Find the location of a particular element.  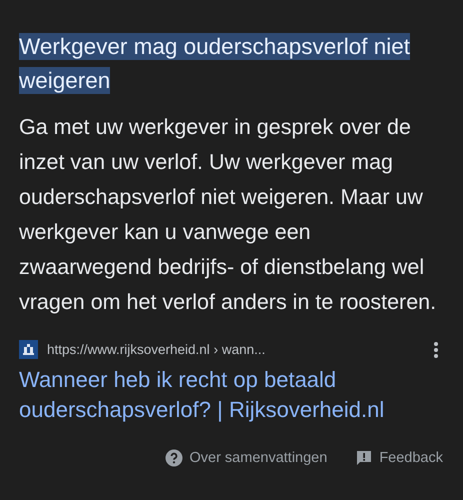

source-link: Wanneer heb ik recht op betaald ouderschapsverlof? | Rijksoverheid.nl is located at coordinates (234, 395).